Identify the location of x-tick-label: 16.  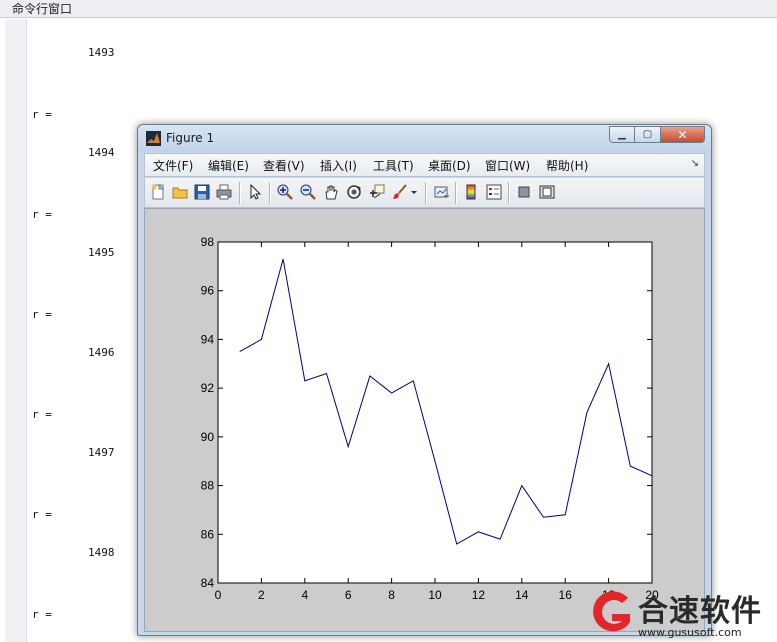
(566, 595).